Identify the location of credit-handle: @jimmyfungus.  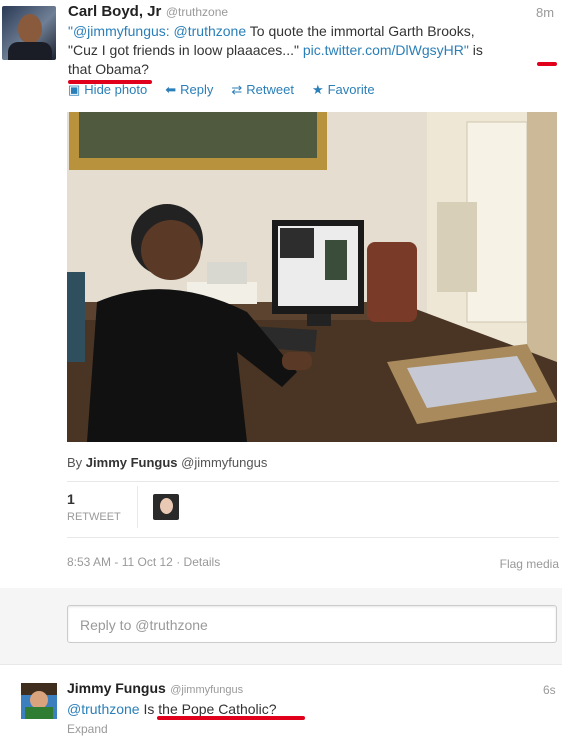
(224, 462).